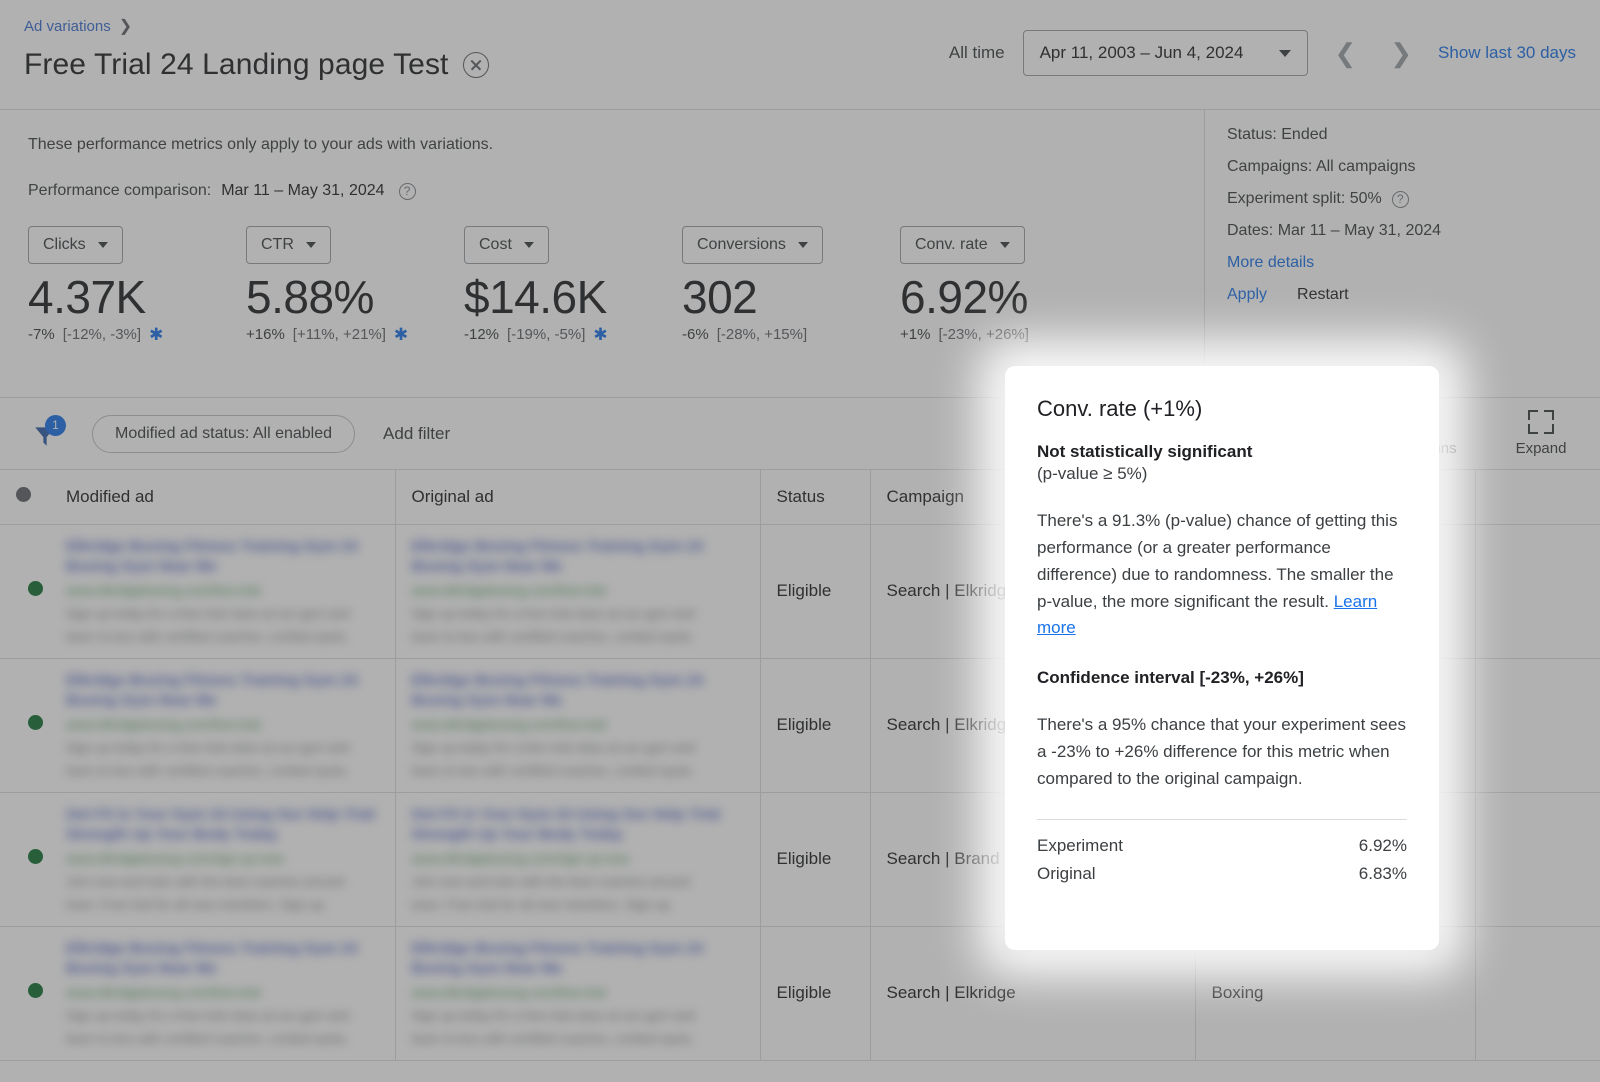 This screenshot has width=1600, height=1082. What do you see at coordinates (578, 497) in the screenshot?
I see `header-original-ad: Original ad` at bounding box center [578, 497].